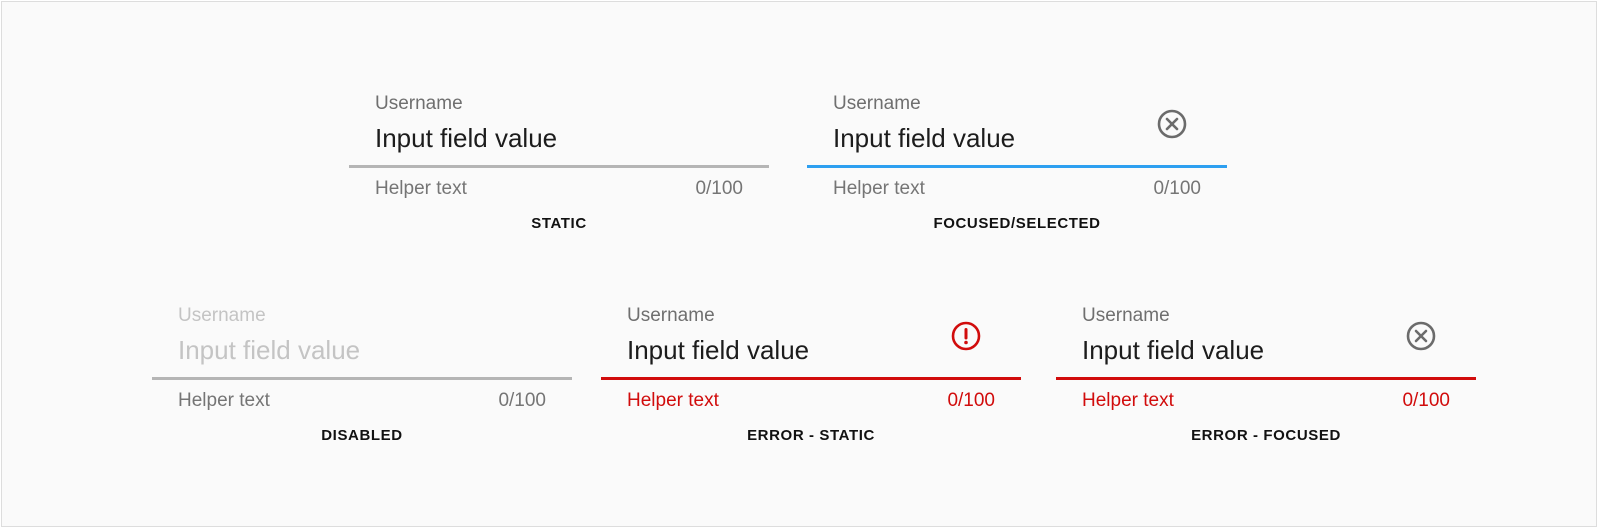 The image size is (1600, 530). I want to click on error-icon, so click(966, 336).